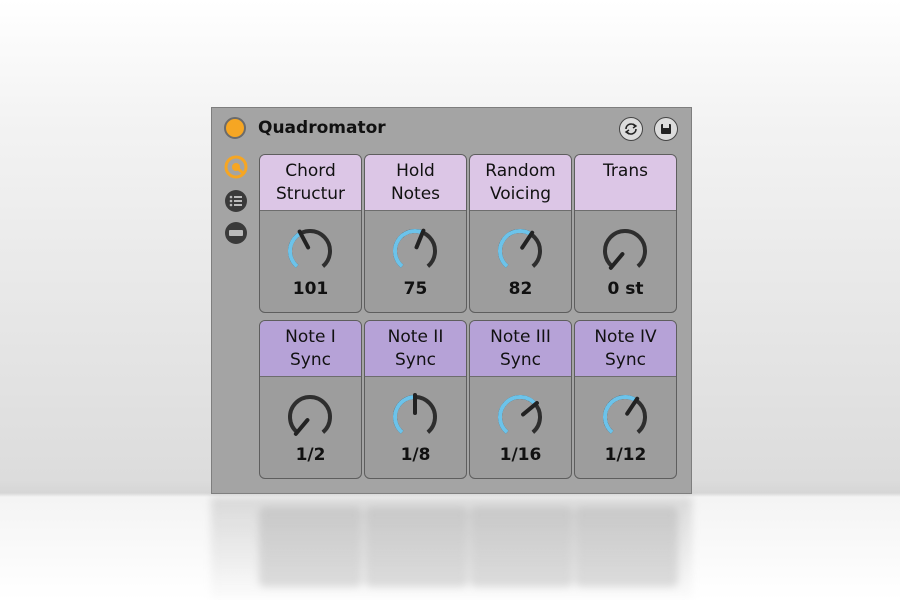 The width and height of the screenshot is (900, 600). What do you see at coordinates (310, 183) in the screenshot?
I see `macro-label: Chord Structur` at bounding box center [310, 183].